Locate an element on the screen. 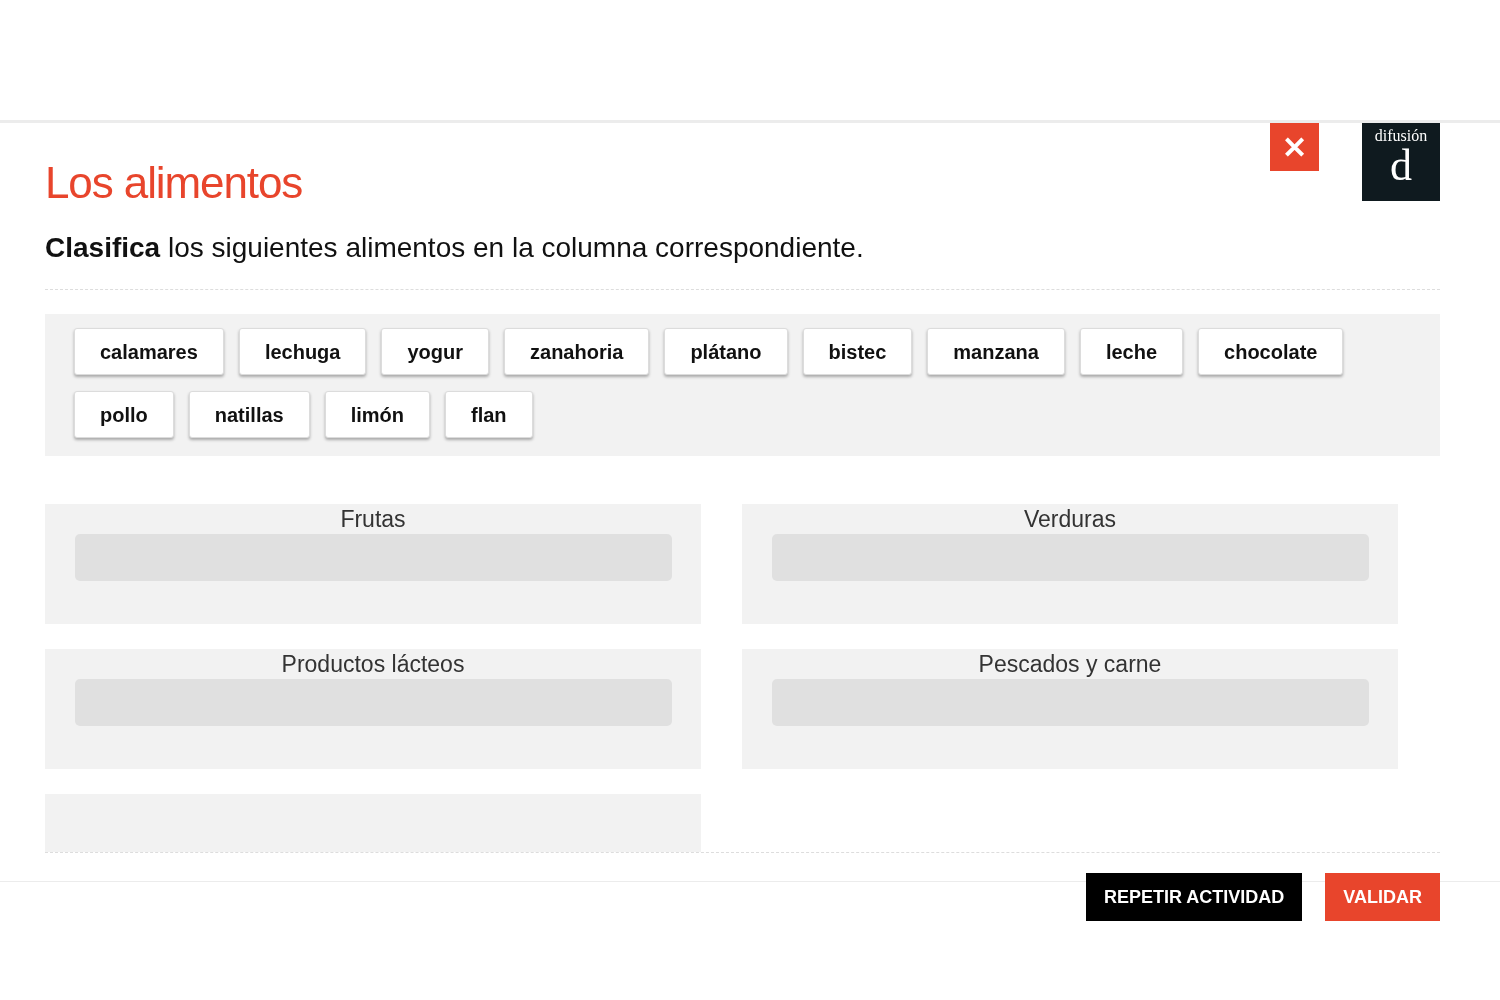  word-chip: chocolate is located at coordinates (1271, 351).